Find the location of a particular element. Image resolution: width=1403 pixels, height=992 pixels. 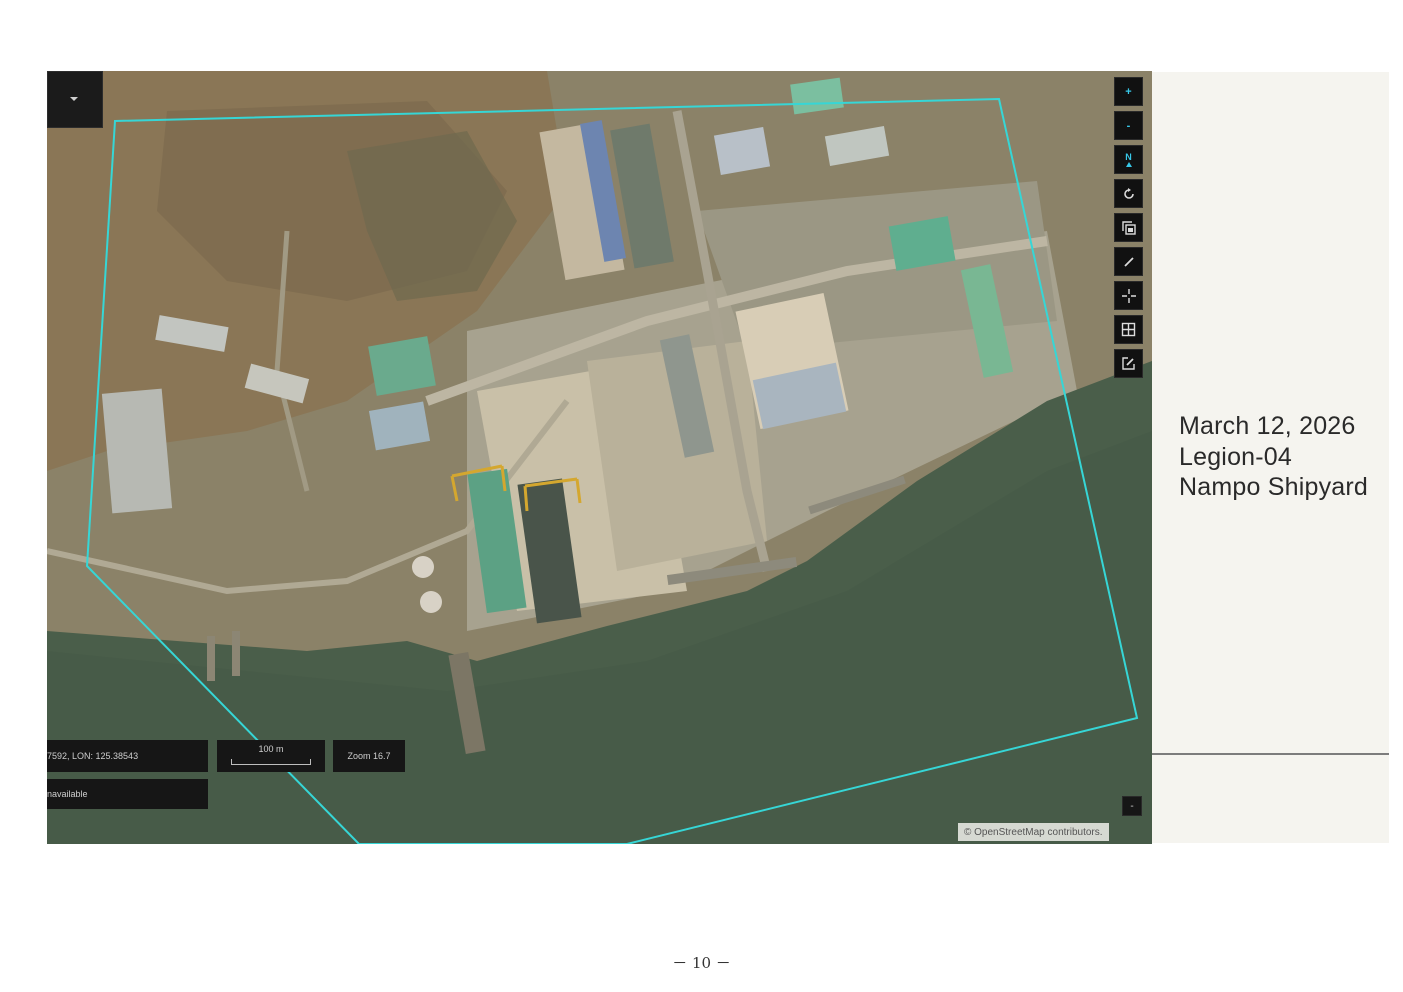

chevron-down-icon is located at coordinates (74, 99).